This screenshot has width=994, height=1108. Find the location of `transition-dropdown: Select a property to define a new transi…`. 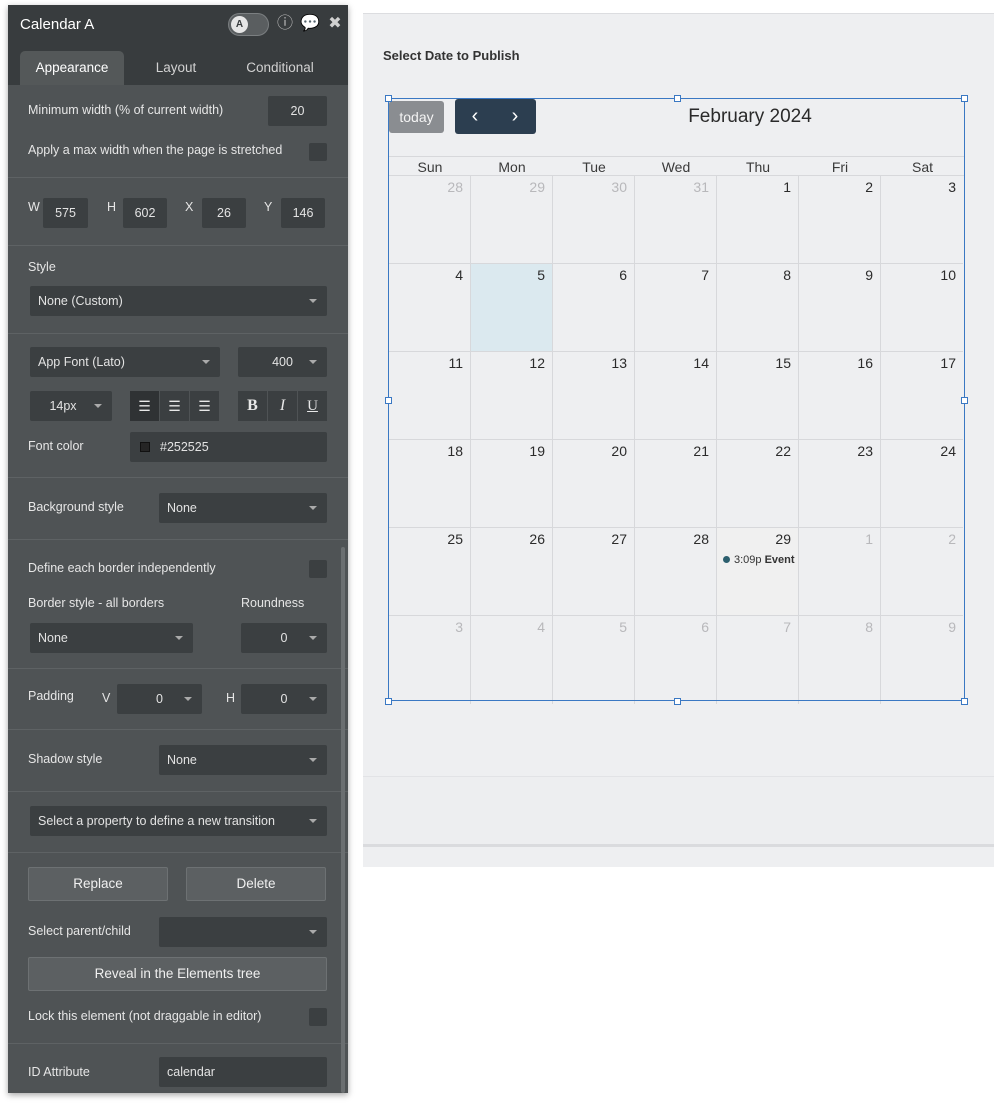

transition-dropdown: Select a property to define a new transi… is located at coordinates (178, 821).